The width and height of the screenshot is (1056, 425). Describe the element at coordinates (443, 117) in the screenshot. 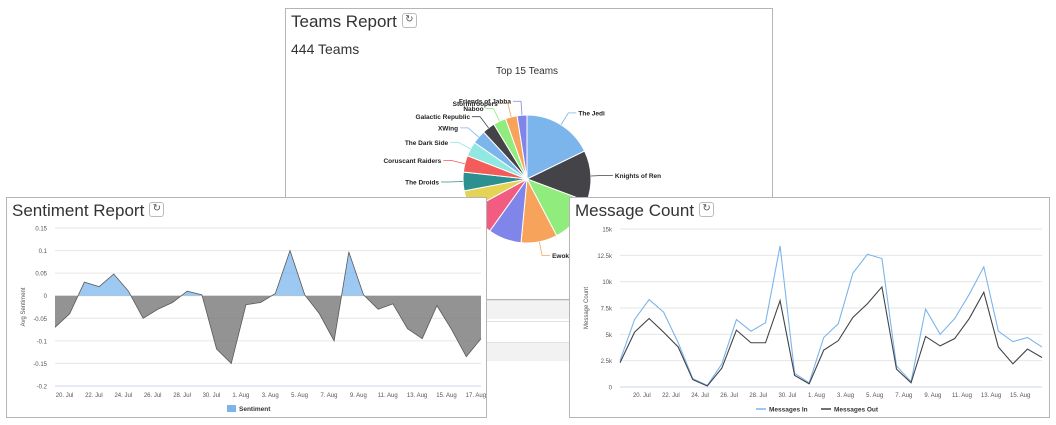

I see `pie-data-label: Galactic Republic` at that location.